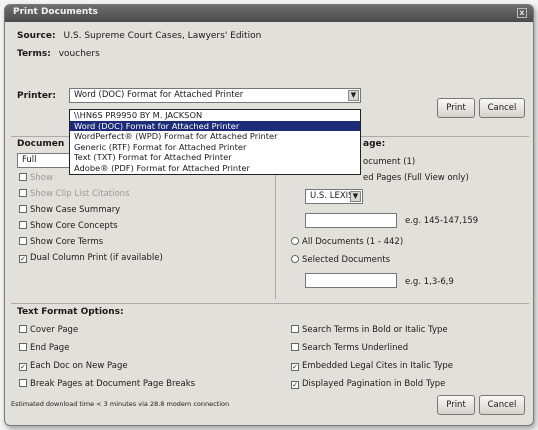 The height and width of the screenshot is (430, 538). Describe the element at coordinates (67, 242) in the screenshot. I see `option-label: Show Core Terms` at that location.